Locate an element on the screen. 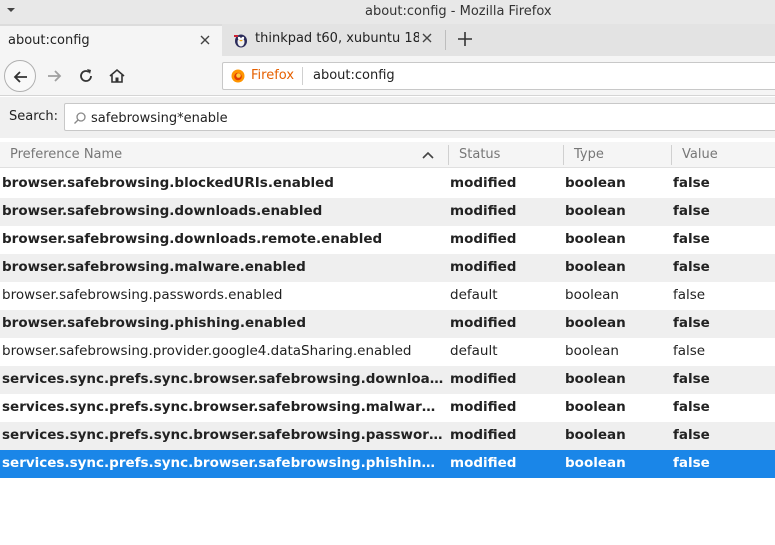 This screenshot has height=545, width=775. tab-divider is located at coordinates (445, 40).